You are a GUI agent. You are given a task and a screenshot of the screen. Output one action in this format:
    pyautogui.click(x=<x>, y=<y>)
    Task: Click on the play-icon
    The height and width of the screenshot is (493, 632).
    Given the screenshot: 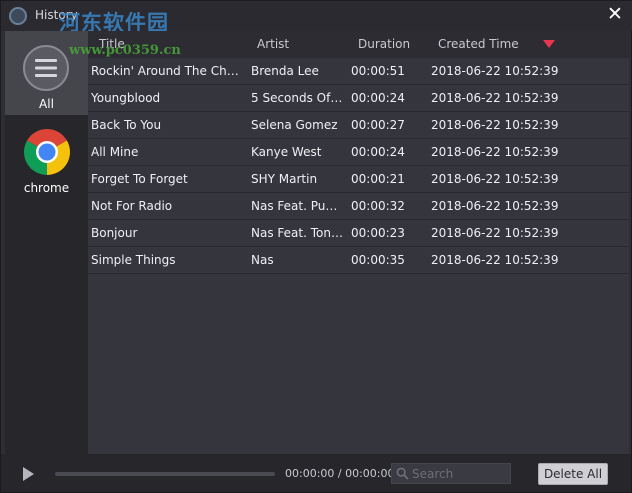 What is the action you would take?
    pyautogui.click(x=28, y=474)
    